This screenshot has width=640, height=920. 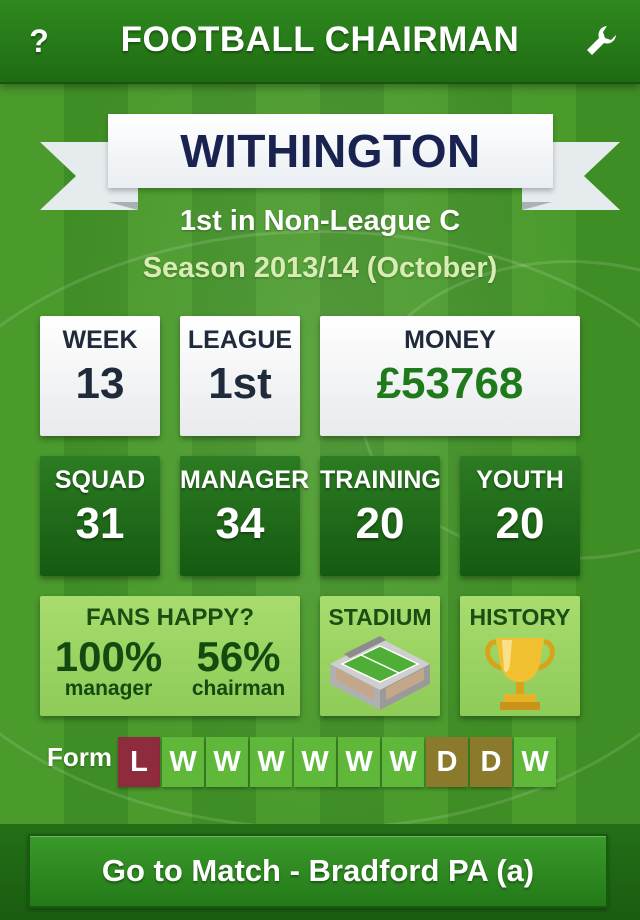 I want to click on fans-manager-pct: 100%, so click(x=108, y=656).